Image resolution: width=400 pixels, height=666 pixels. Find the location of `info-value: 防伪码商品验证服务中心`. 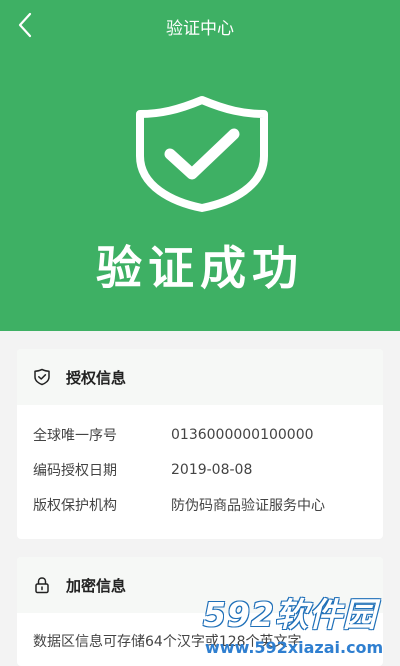

info-value: 防伪码商品验证服务中心 is located at coordinates (248, 505).